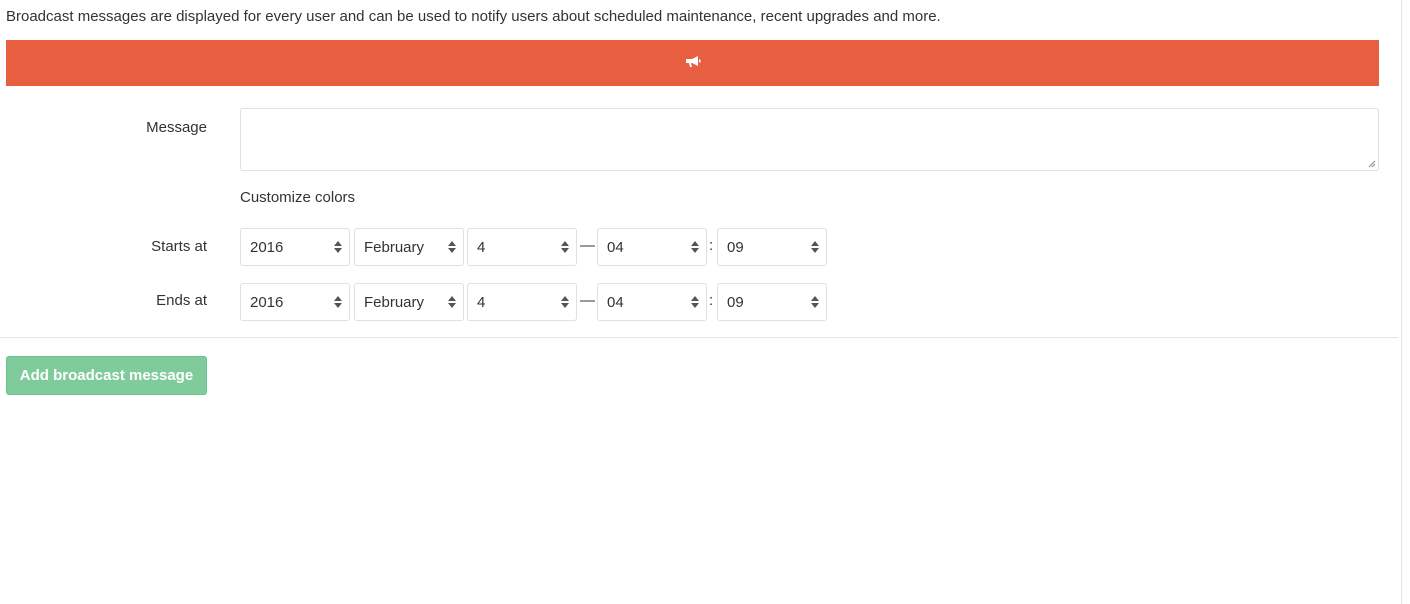 The height and width of the screenshot is (604, 1410). Describe the element at coordinates (652, 247) in the screenshot. I see `starts-hour-select: 04` at that location.